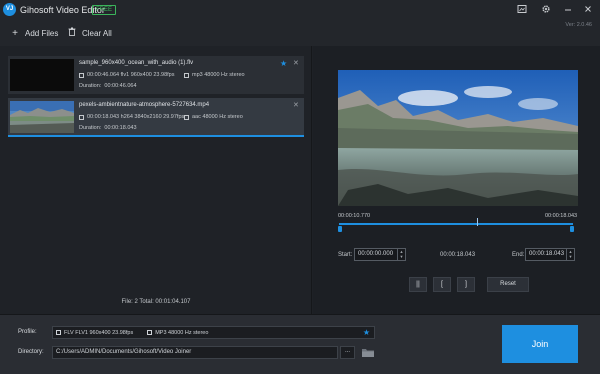 The height and width of the screenshot is (374, 600). Describe the element at coordinates (214, 75) in the screenshot. I see `audio-info: mp3 48000 Hz stereo` at that location.